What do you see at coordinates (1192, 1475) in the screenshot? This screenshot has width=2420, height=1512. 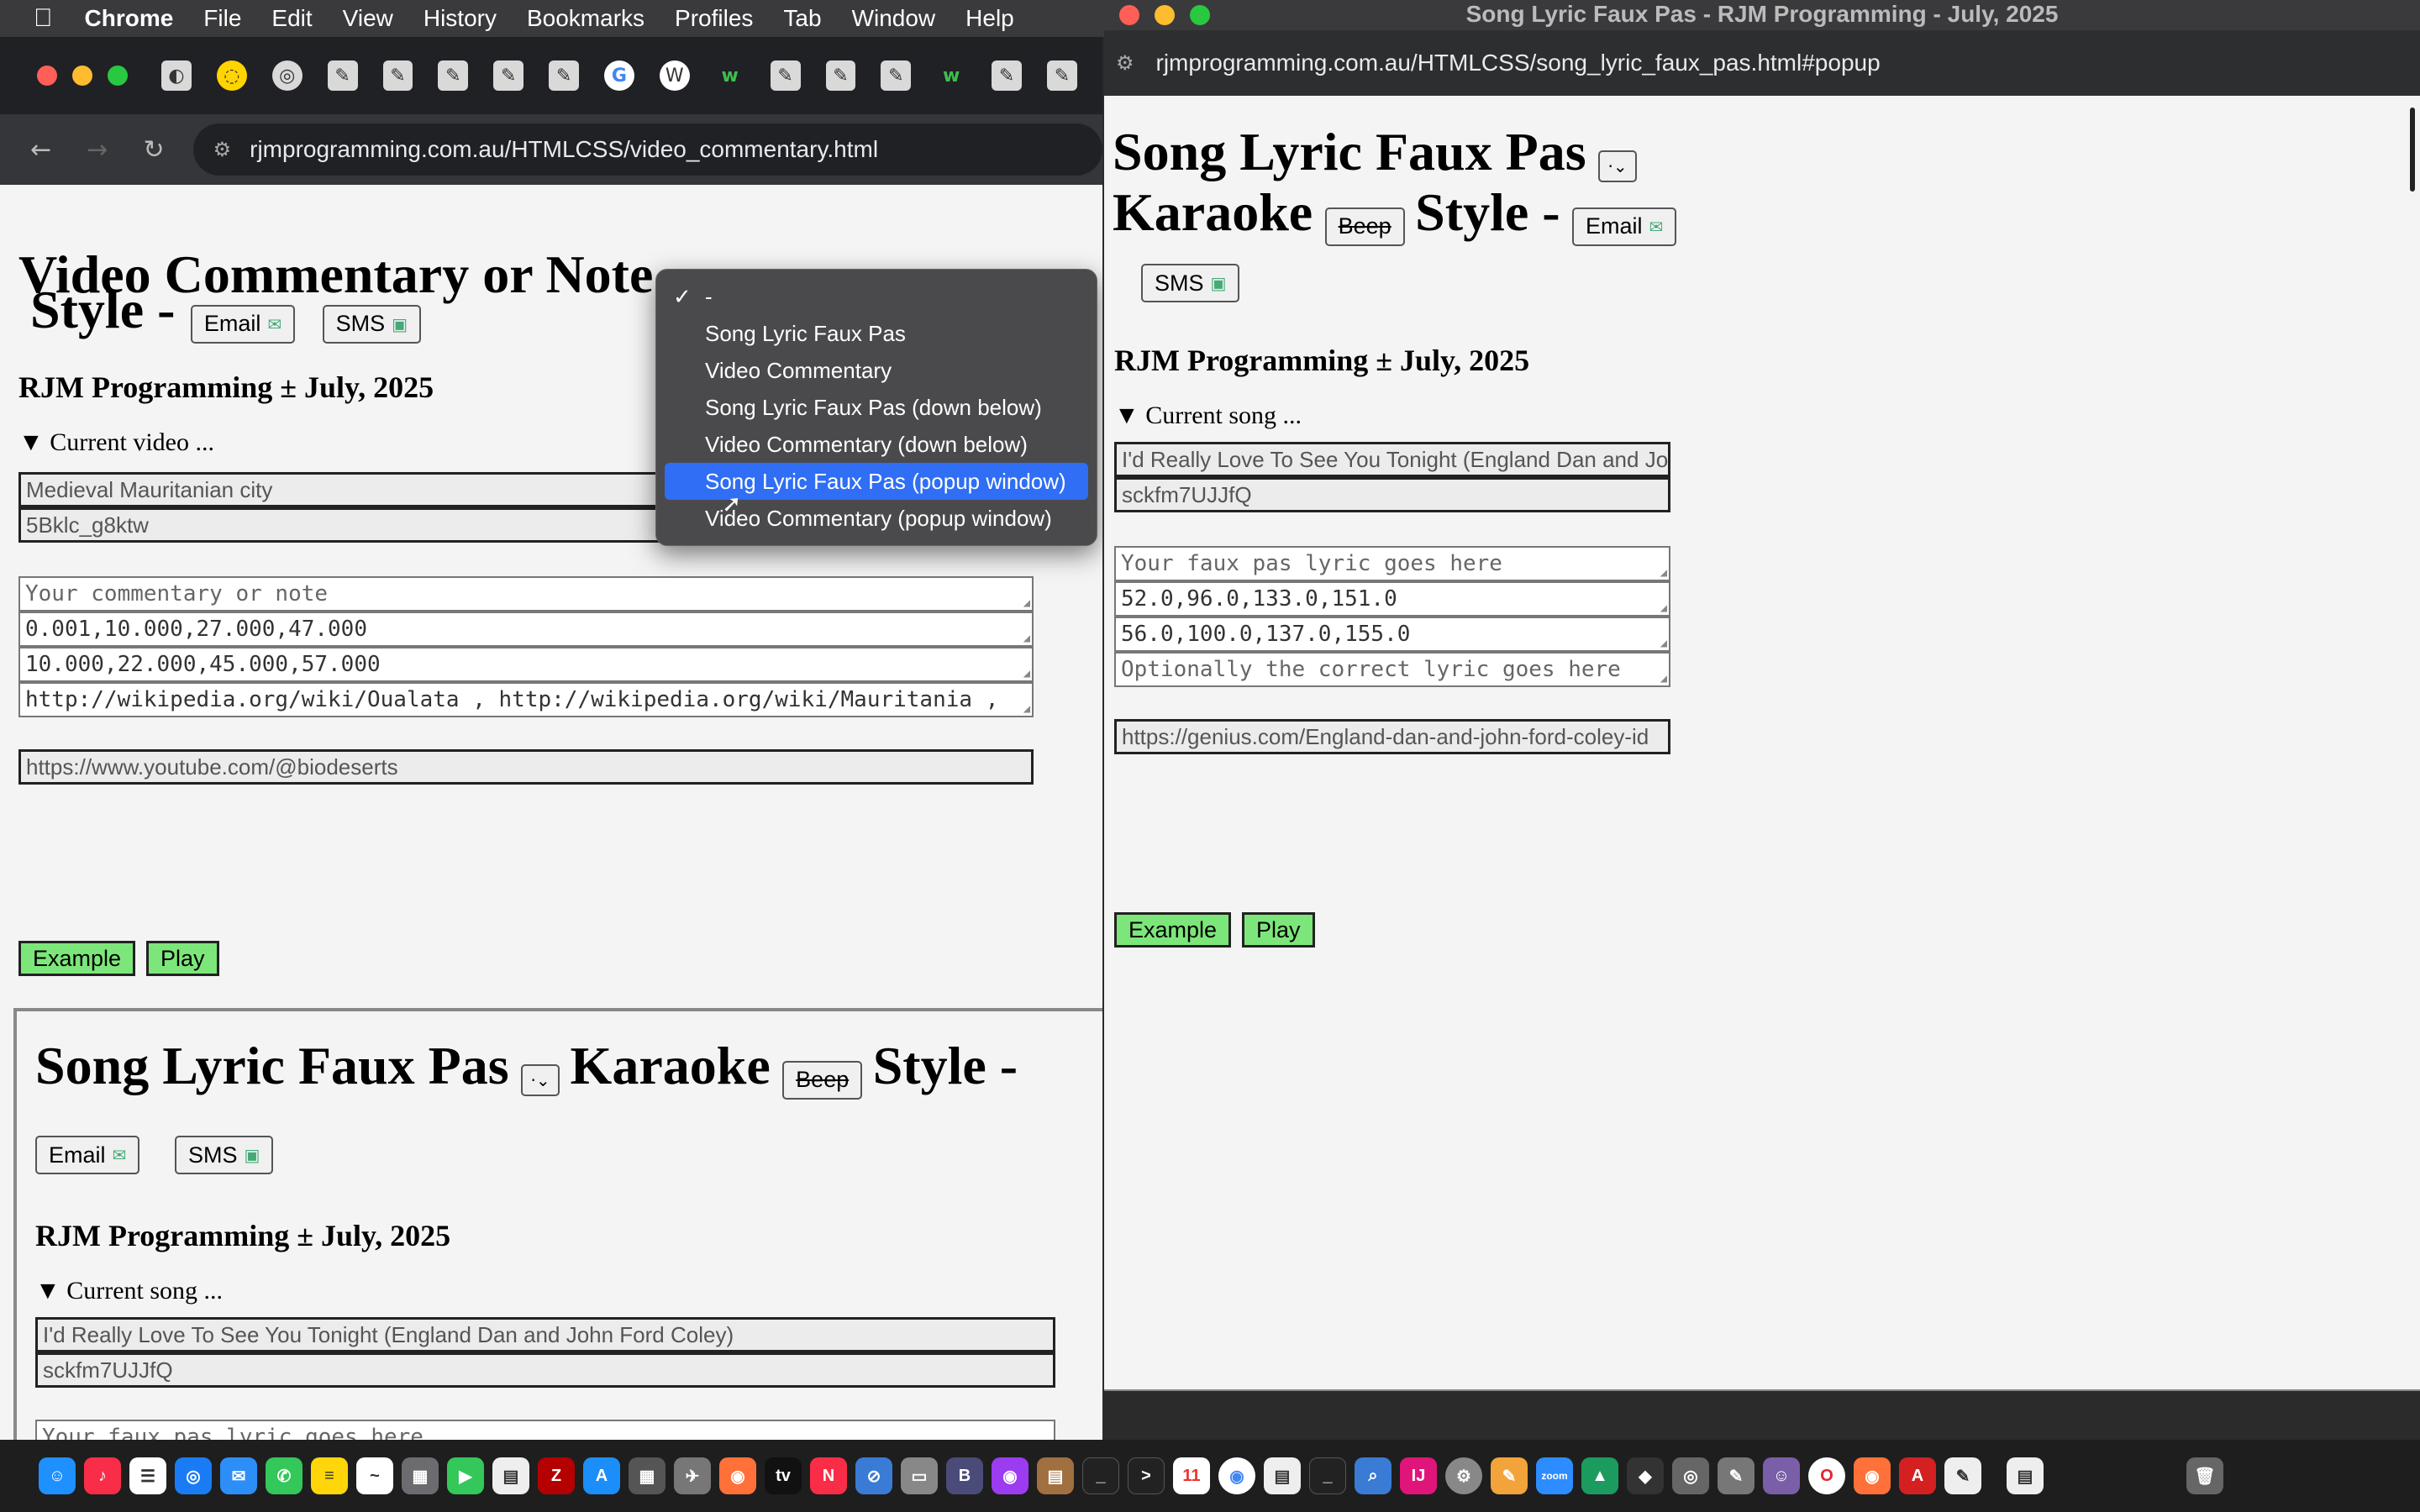 I see `calendar-icon: 11` at bounding box center [1192, 1475].